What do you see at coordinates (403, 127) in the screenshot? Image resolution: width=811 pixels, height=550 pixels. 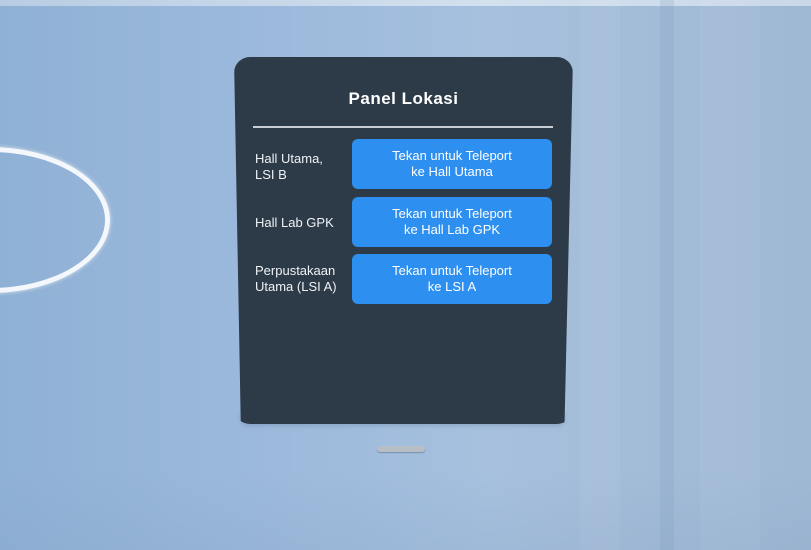 I see `panel-divider` at bounding box center [403, 127].